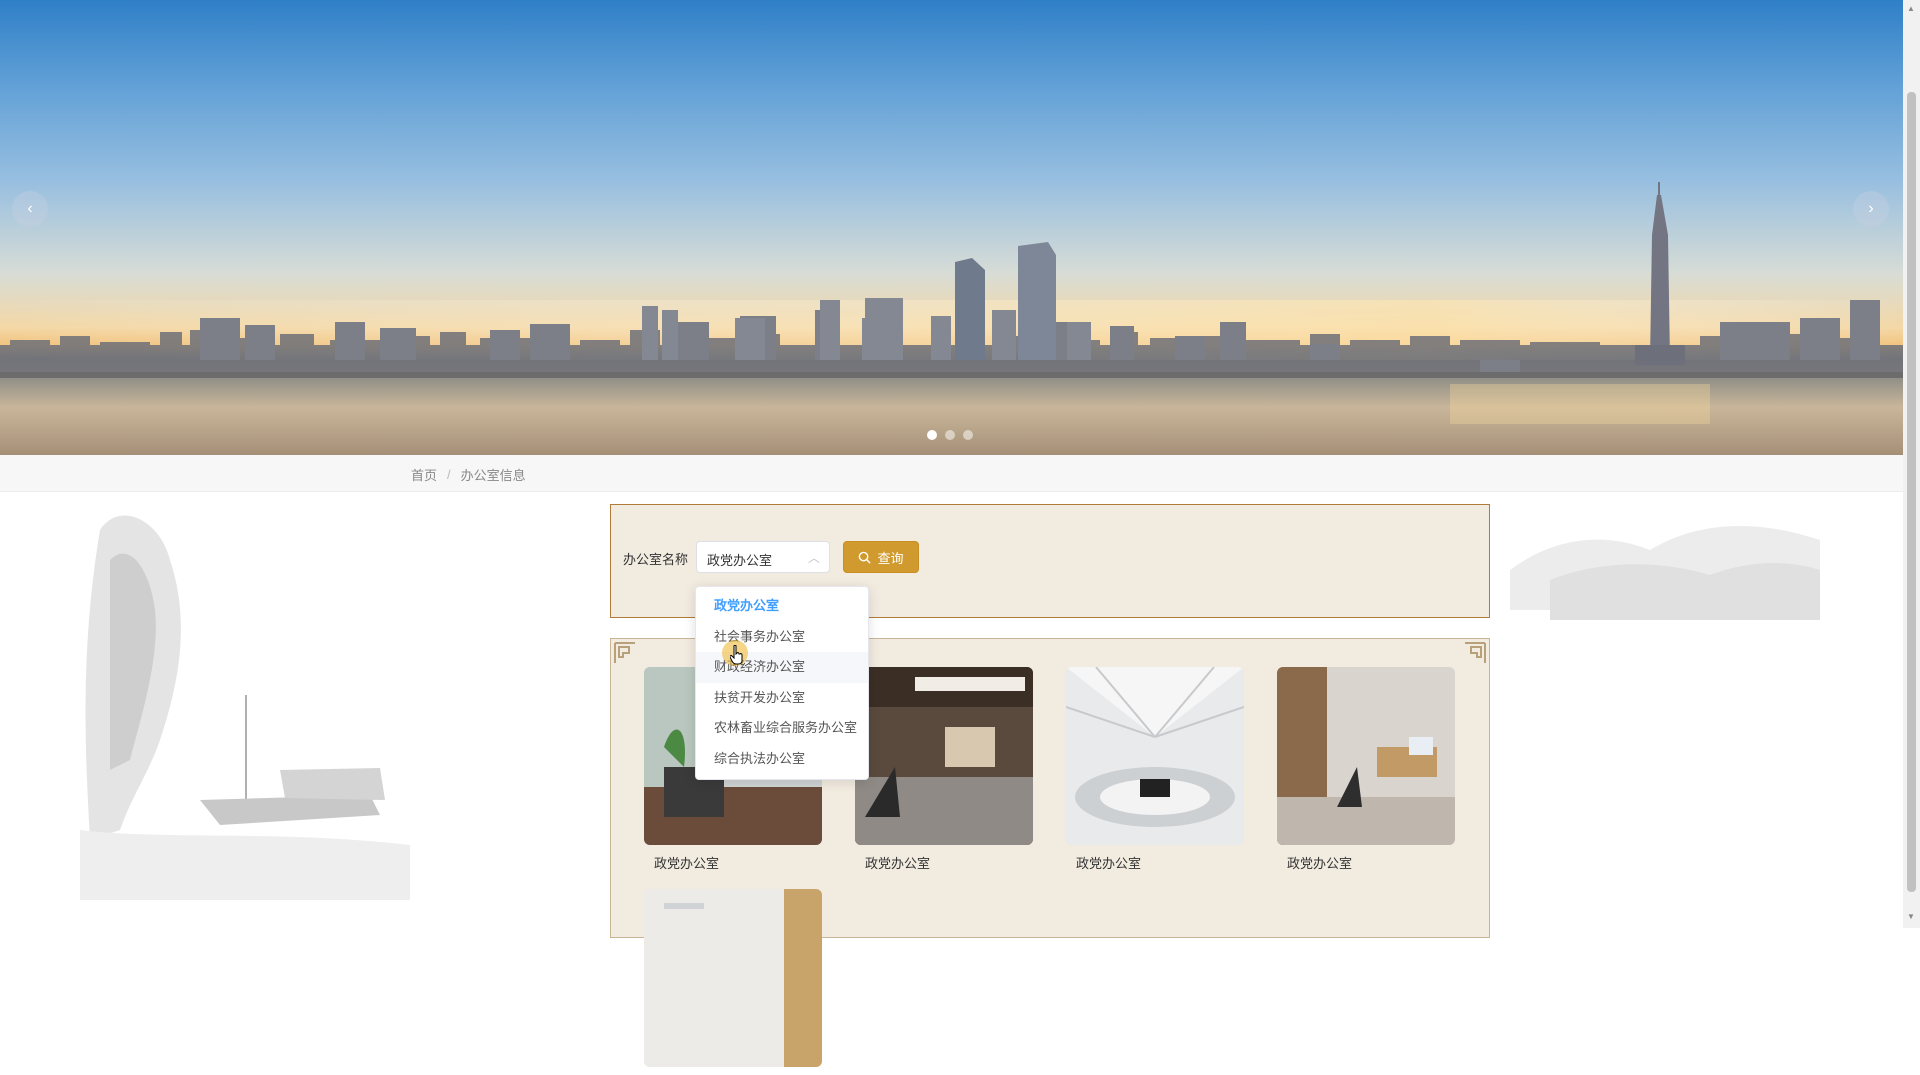 The height and width of the screenshot is (1075, 1920). What do you see at coordinates (736, 655) in the screenshot?
I see `hand-pointer-icon` at bounding box center [736, 655].